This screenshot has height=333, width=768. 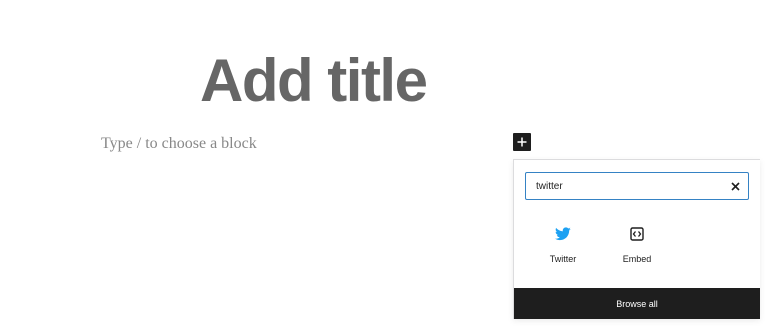 I want to click on block-result-twitter: Twitter, so click(x=563, y=245).